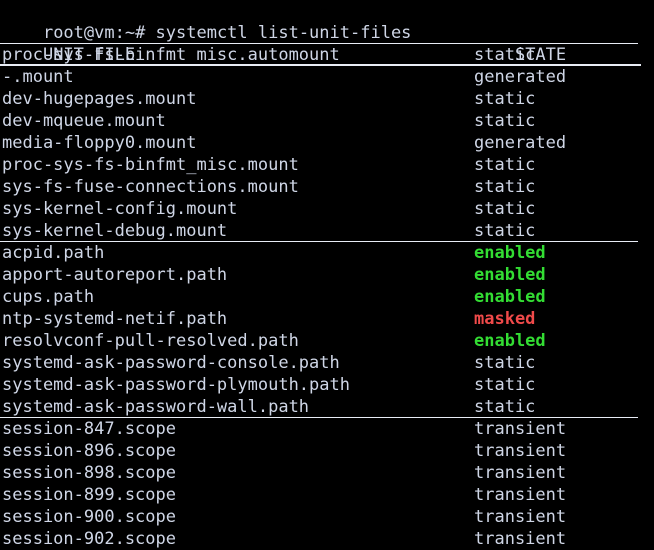 This screenshot has width=654, height=550. Describe the element at coordinates (156, 407) in the screenshot. I see `unit-file-name: systemd-ask-password-wall.path` at that location.